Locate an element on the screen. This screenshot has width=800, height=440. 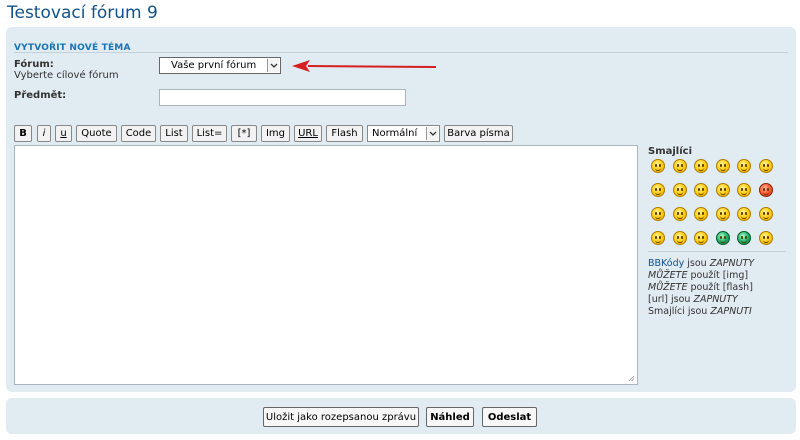
surprised-smiley-icon is located at coordinates (744, 166).